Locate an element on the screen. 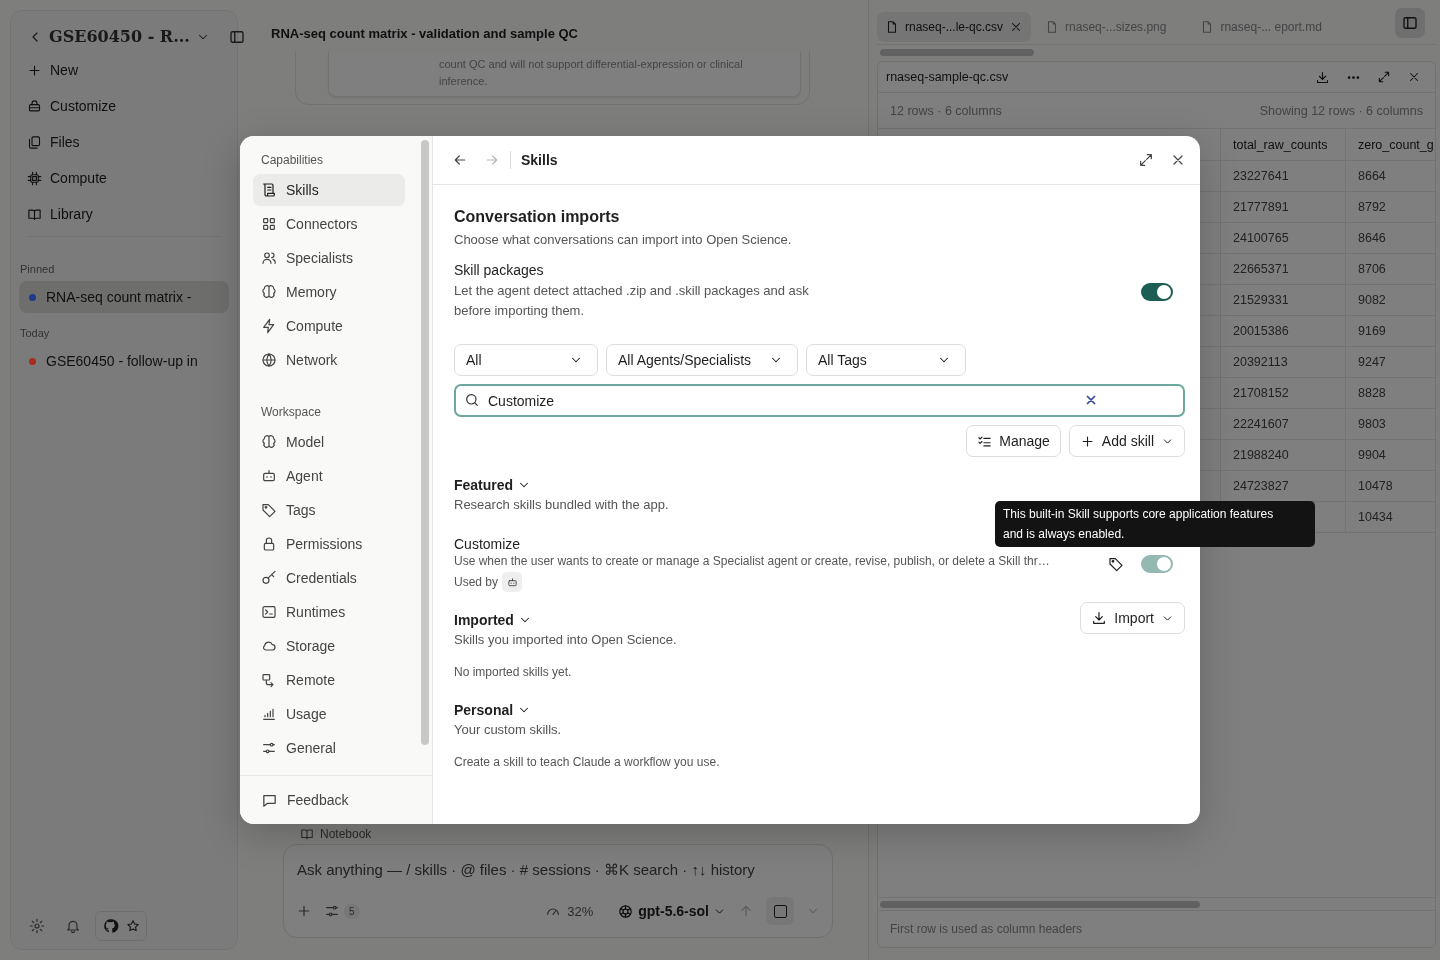 Image resolution: width=1440 pixels, height=960 pixels. conversation-title: GSE60450 - follow-up in is located at coordinates (122, 361).